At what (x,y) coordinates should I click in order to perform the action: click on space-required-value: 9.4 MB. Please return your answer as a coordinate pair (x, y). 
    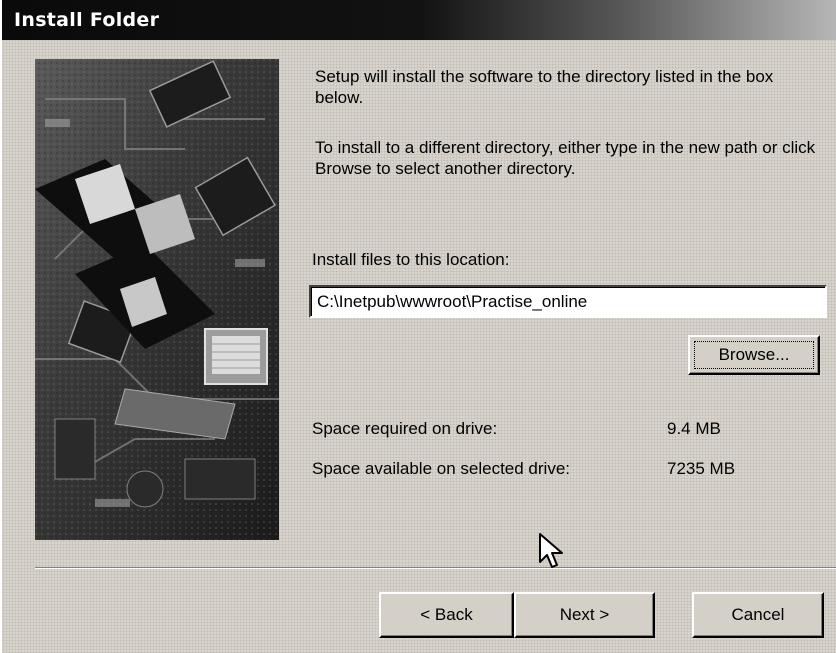
    Looking at the image, I should click on (694, 428).